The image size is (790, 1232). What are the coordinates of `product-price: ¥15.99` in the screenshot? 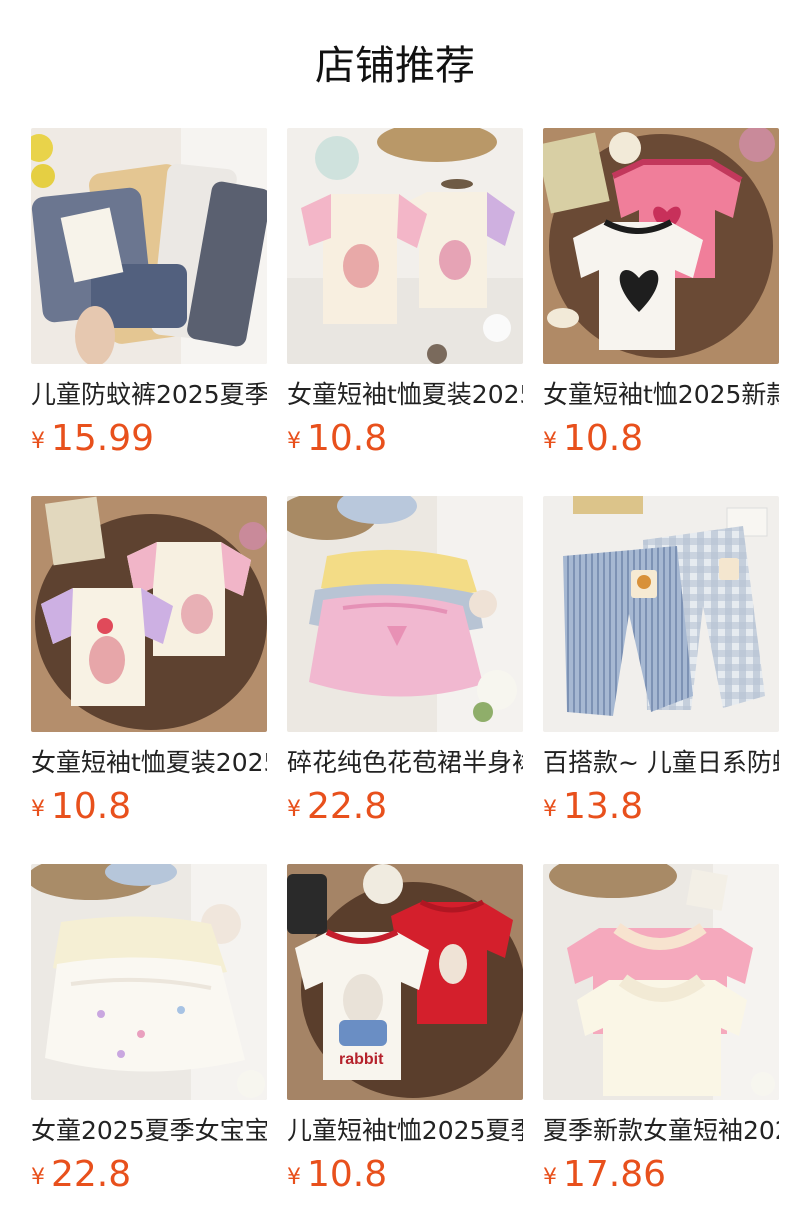 It's located at (149, 439).